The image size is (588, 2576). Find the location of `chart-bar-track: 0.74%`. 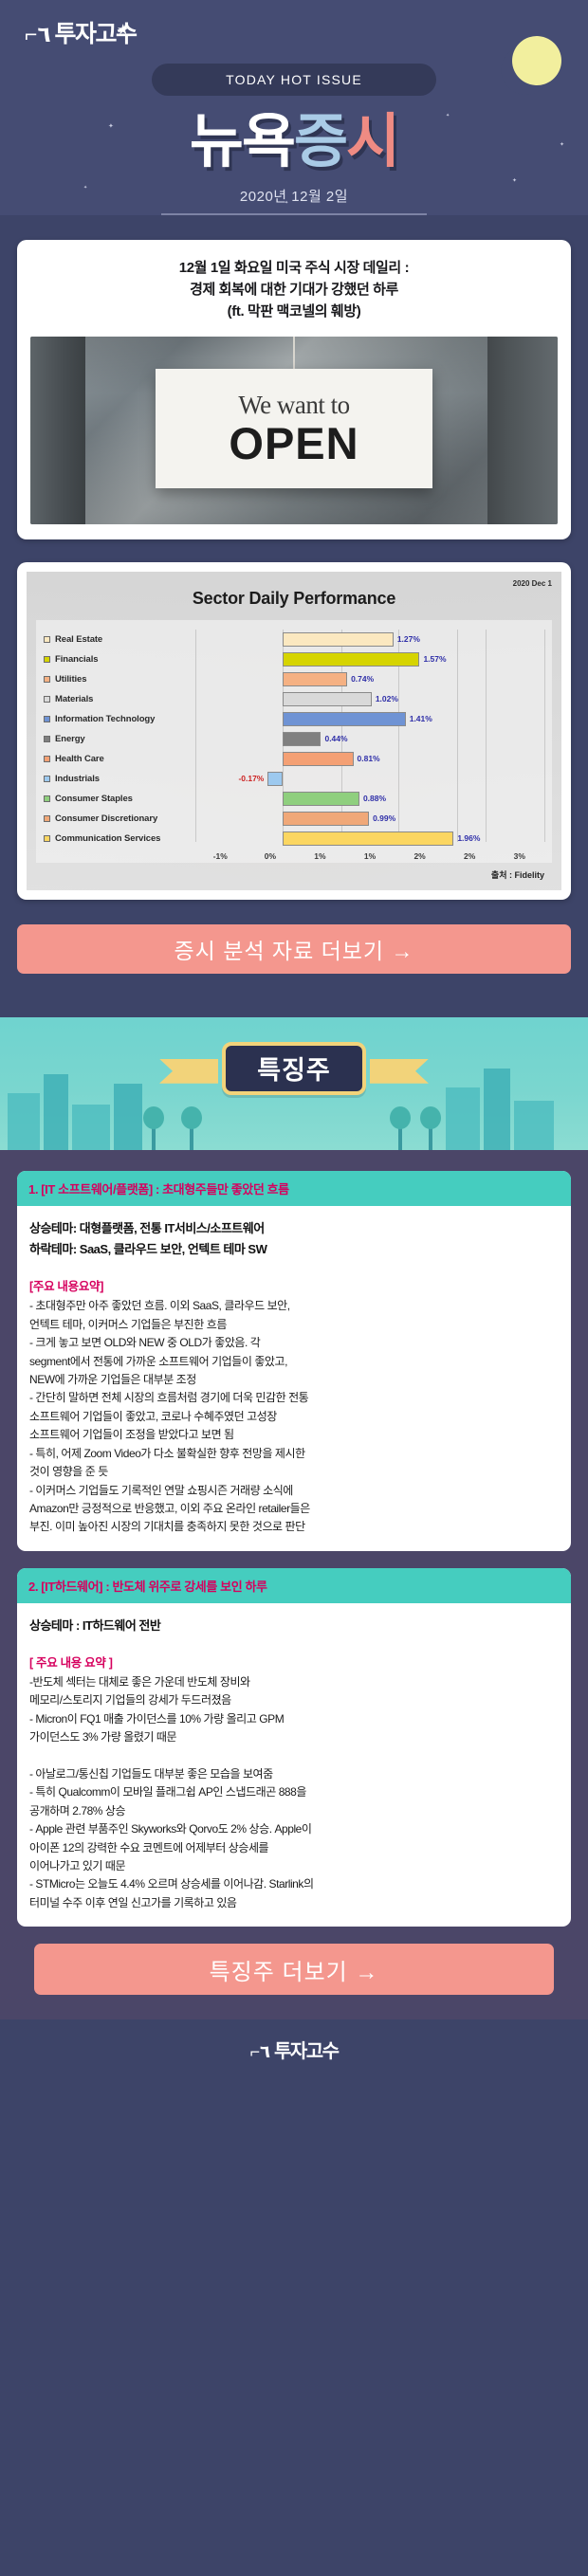

chart-bar-track: 0.74% is located at coordinates (369, 679).